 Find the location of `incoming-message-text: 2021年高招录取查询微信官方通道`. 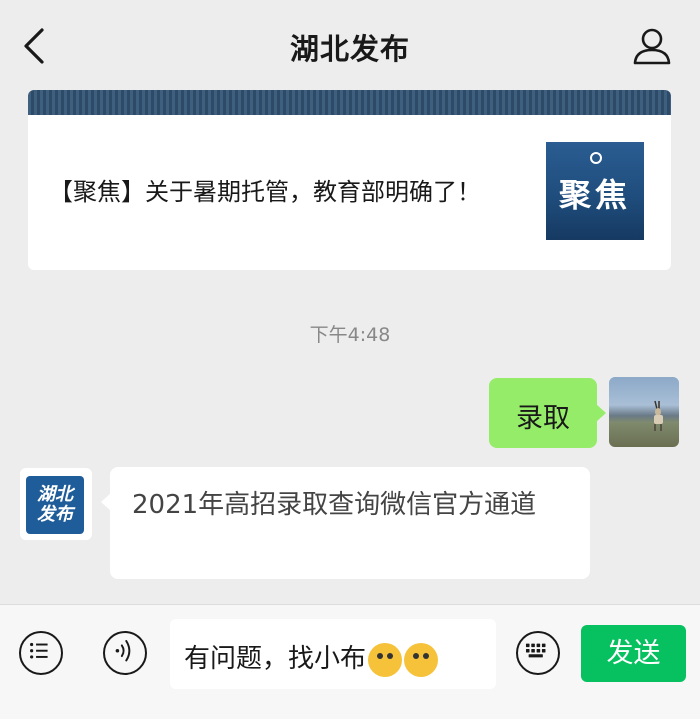

incoming-message-text: 2021年高招录取查询微信官方通道 is located at coordinates (334, 505).